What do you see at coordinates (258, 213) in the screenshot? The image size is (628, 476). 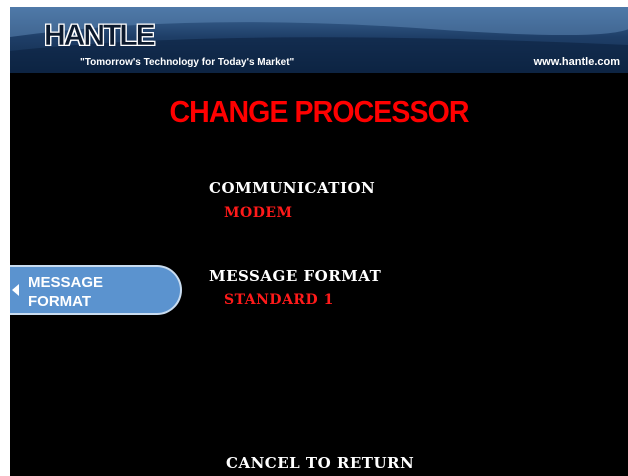 I see `communication-value: MODEM` at bounding box center [258, 213].